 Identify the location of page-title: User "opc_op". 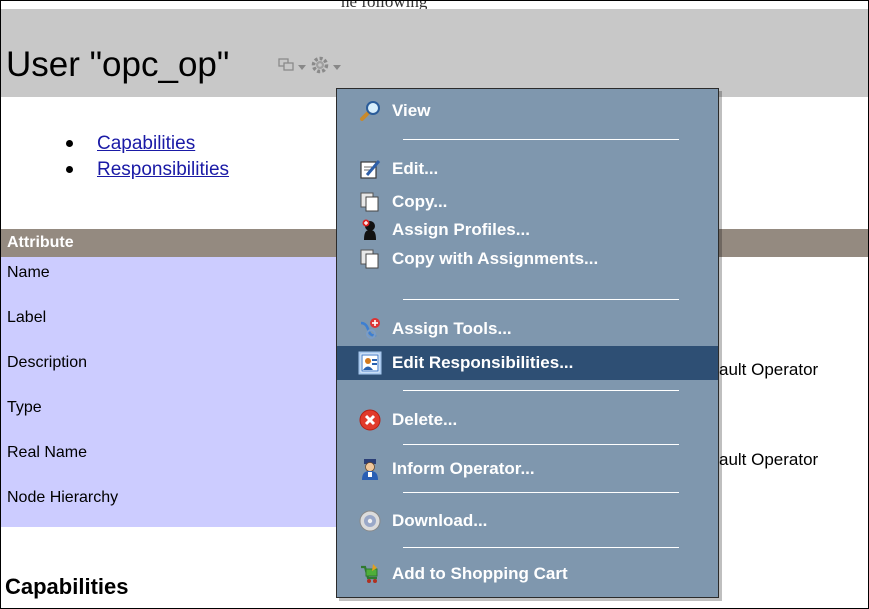
(118, 64).